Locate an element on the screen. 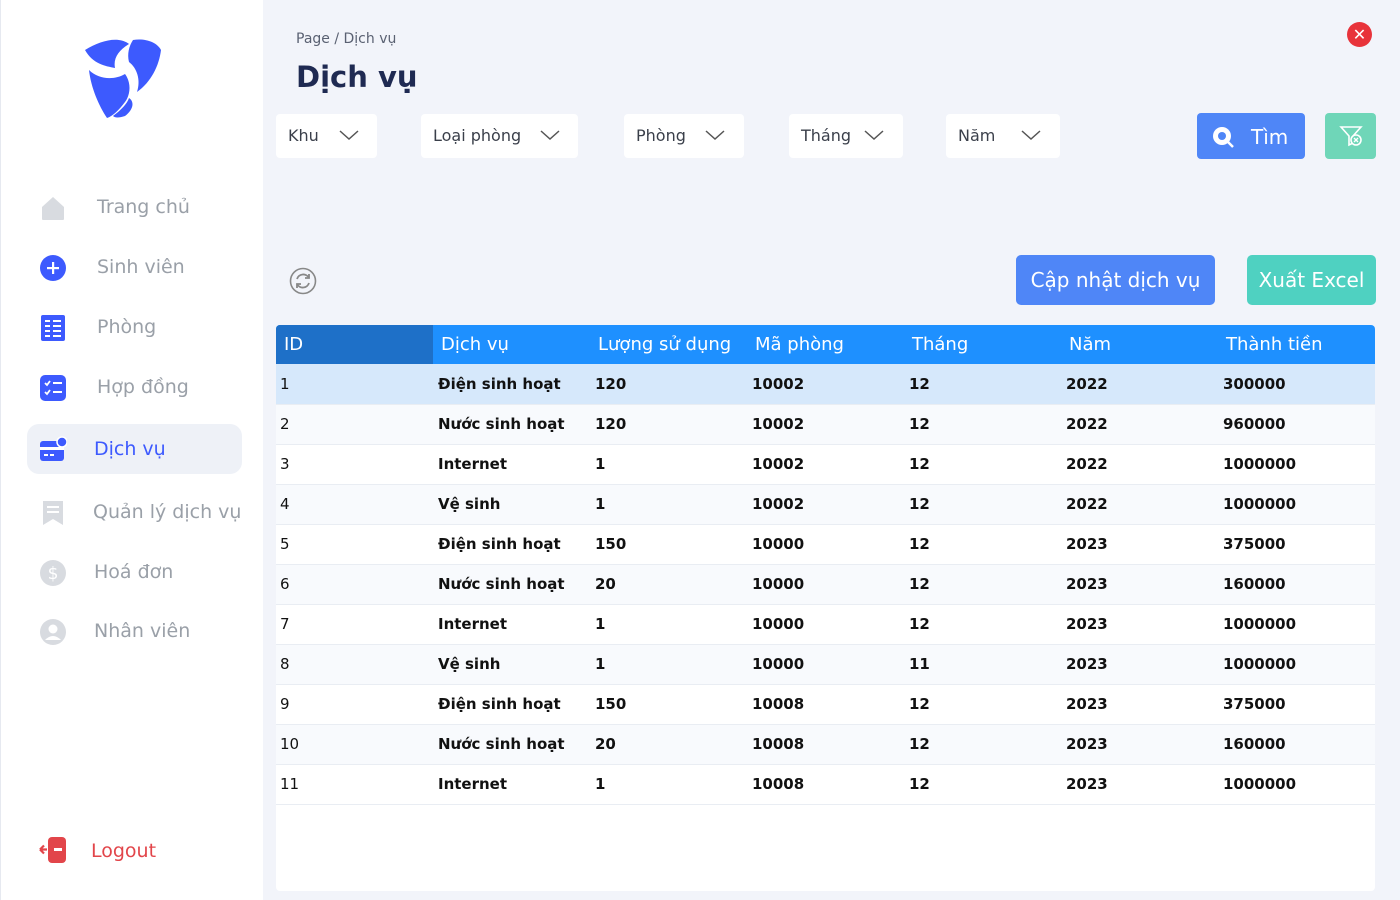 This screenshot has height=900, width=1400. sidebar-item-phong: Phòng is located at coordinates (134, 327).